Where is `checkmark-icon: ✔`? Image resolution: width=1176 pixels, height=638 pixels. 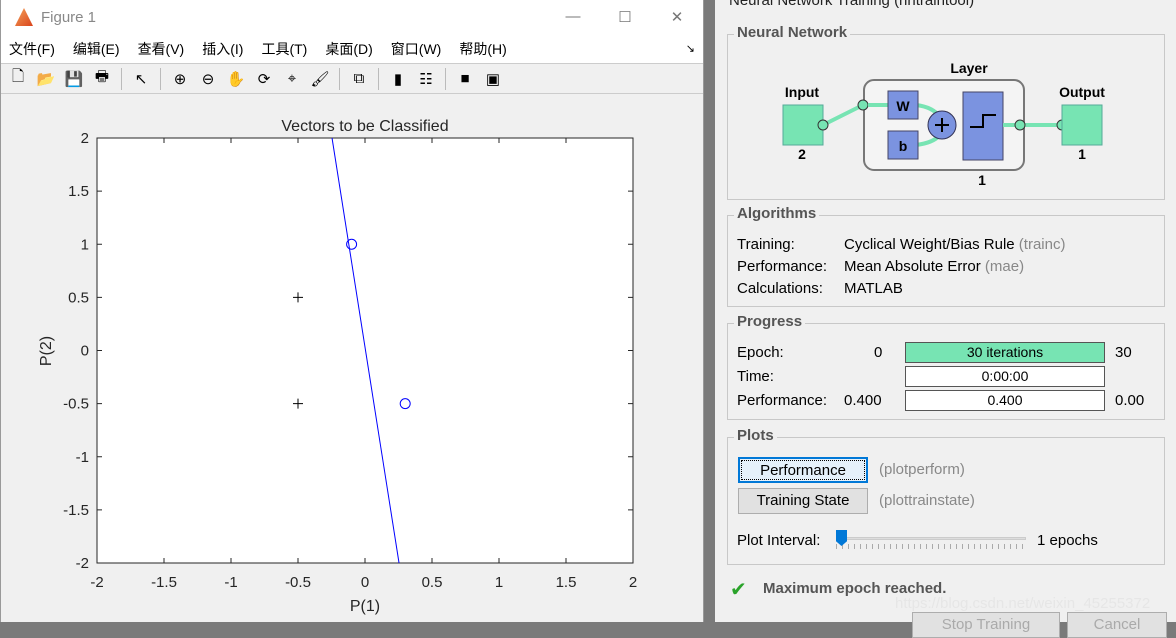 checkmark-icon: ✔ is located at coordinates (738, 590).